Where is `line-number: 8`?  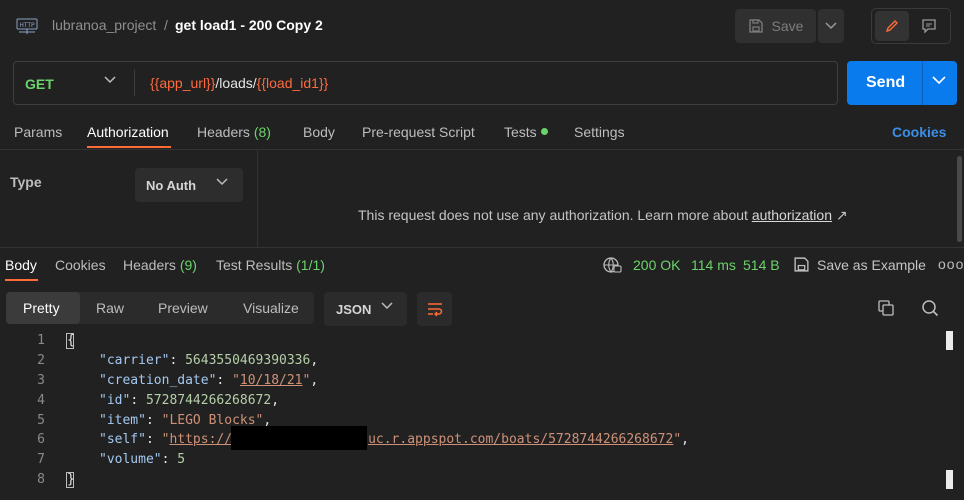 line-number: 8 is located at coordinates (41, 479).